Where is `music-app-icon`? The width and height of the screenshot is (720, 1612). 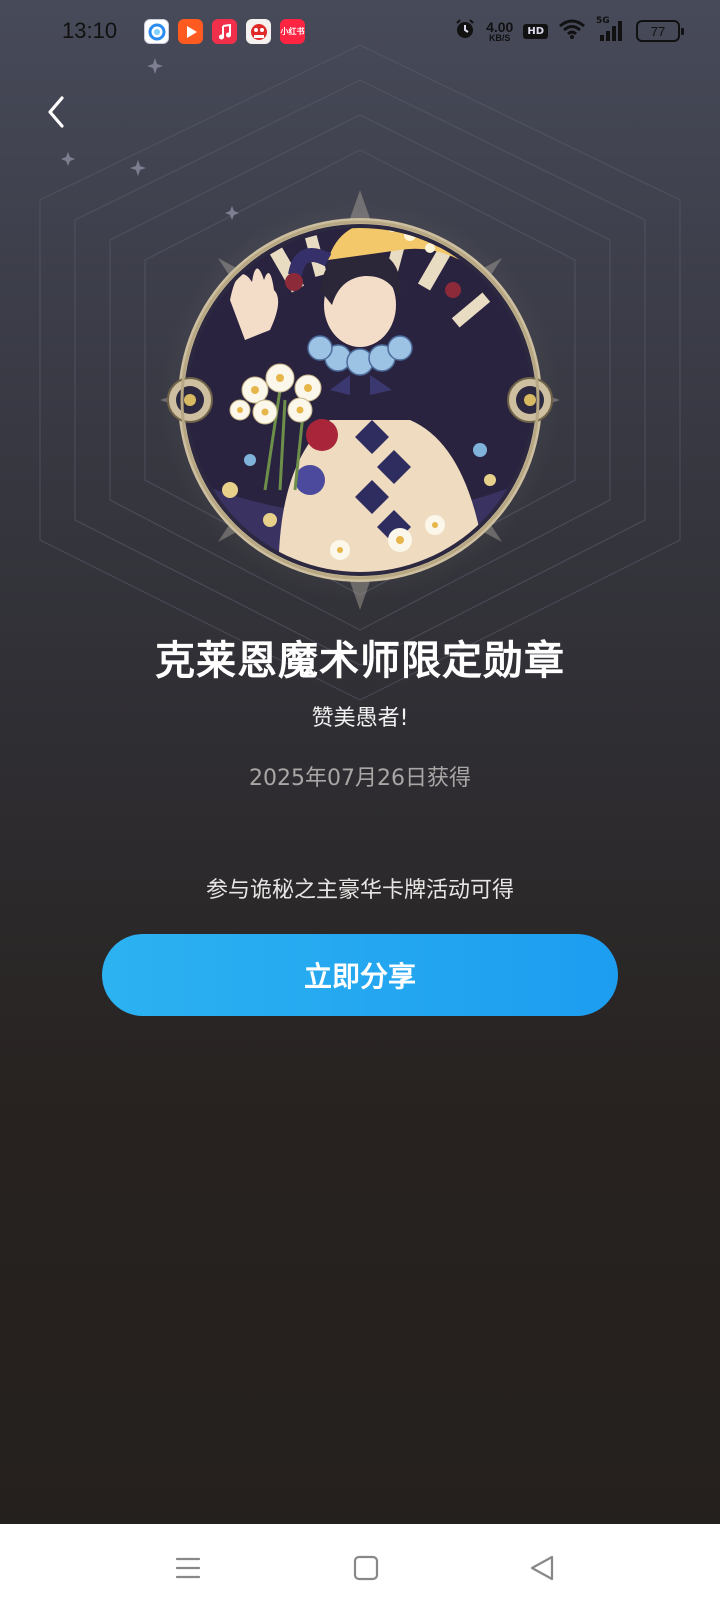
music-app-icon is located at coordinates (224, 31).